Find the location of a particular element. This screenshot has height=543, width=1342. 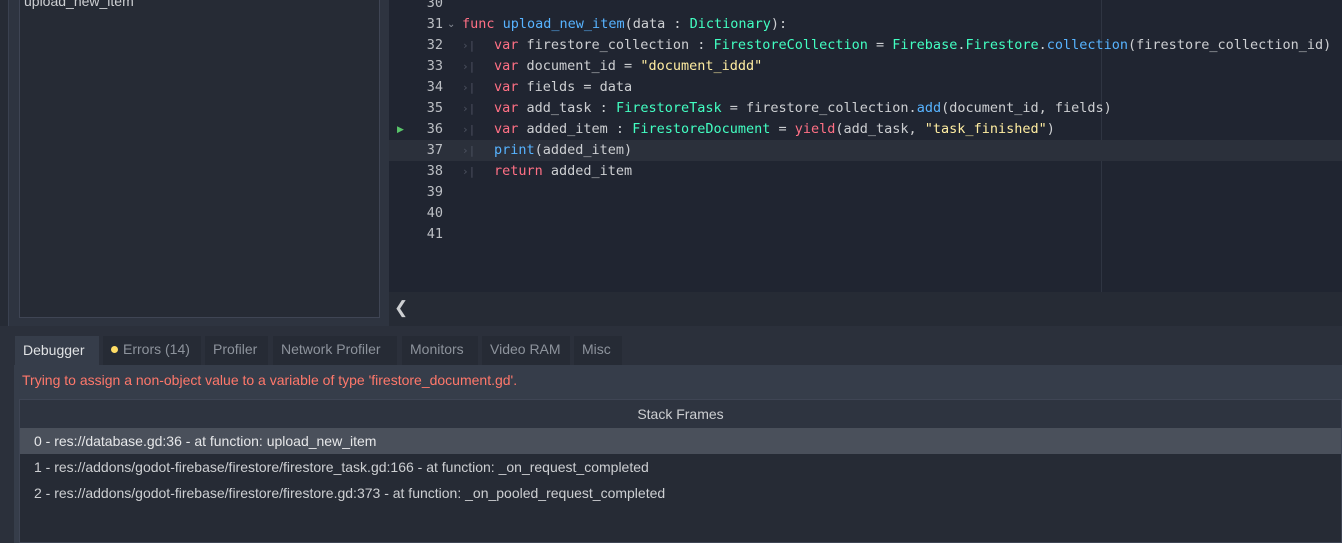

tab-misc: Misc is located at coordinates (598, 350).